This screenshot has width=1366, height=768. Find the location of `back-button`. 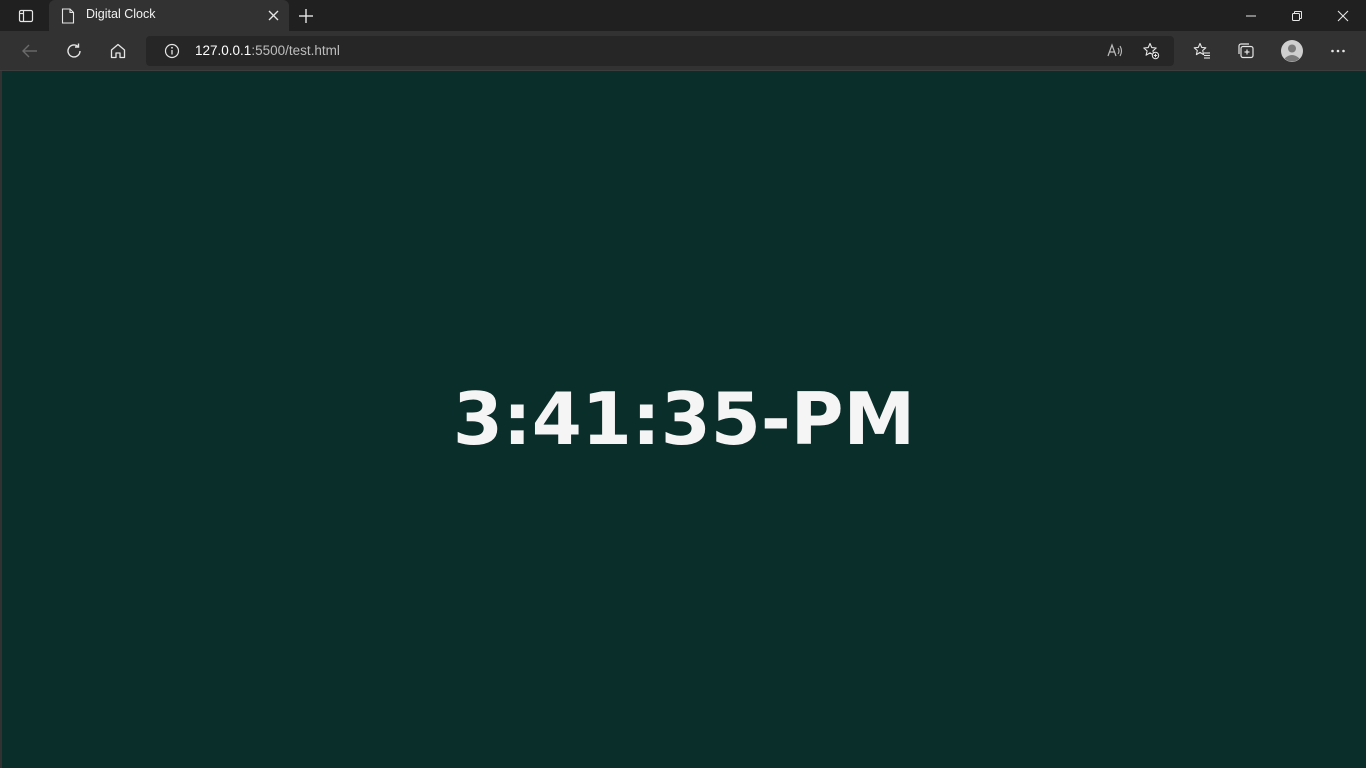

back-button is located at coordinates (30, 51).